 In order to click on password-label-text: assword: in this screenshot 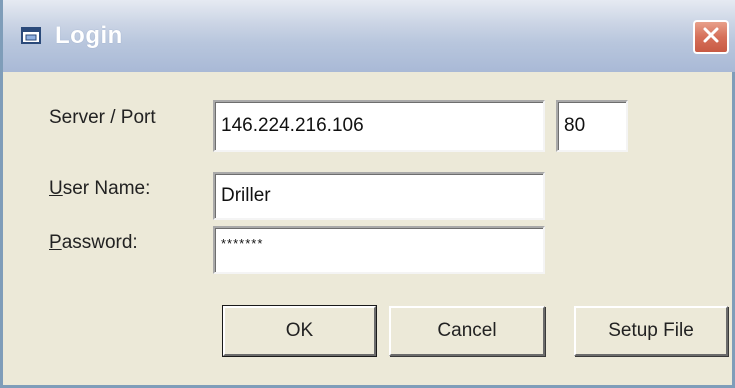, I will do `click(99, 242)`.